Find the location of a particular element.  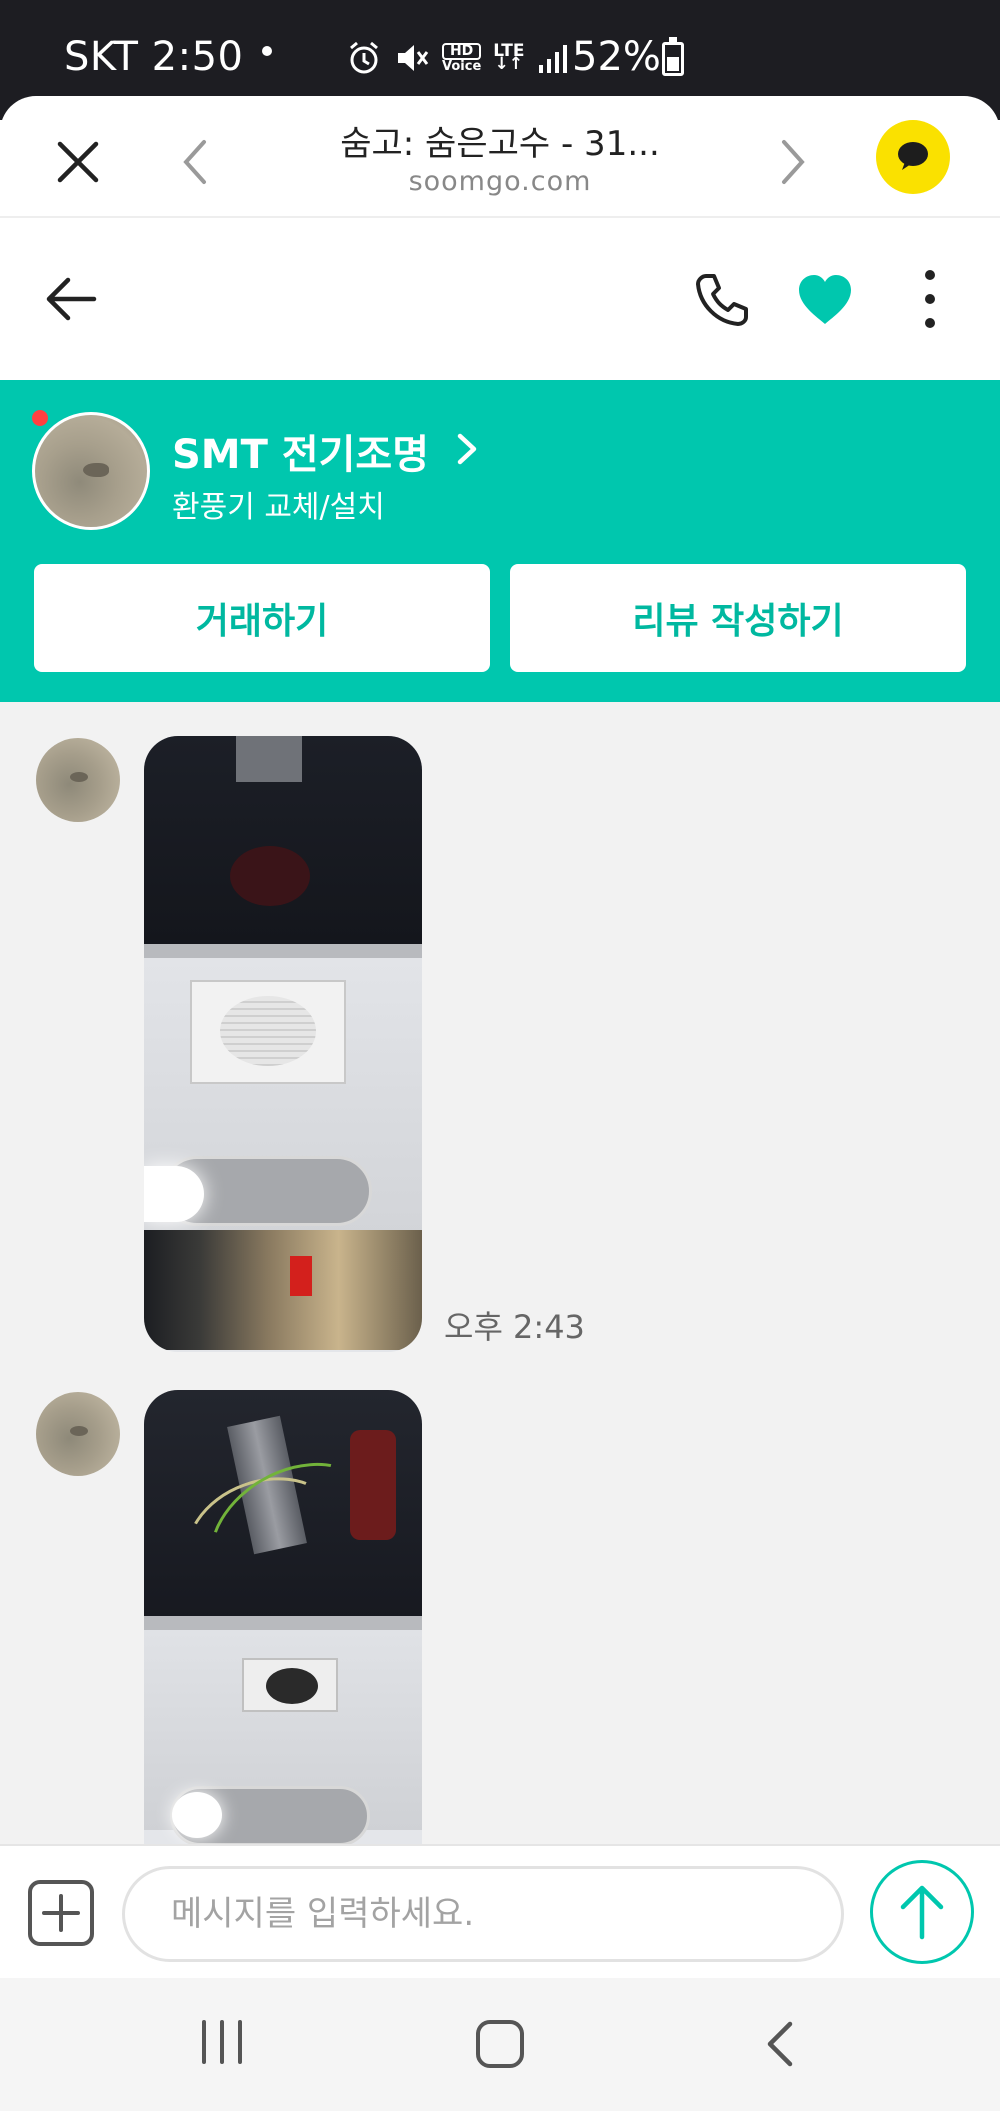

signal-icon is located at coordinates (552, 59).